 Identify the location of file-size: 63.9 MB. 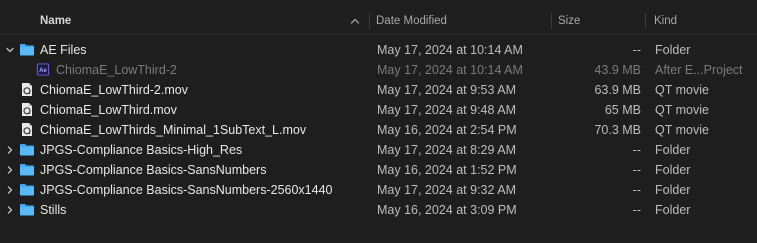
(617, 90).